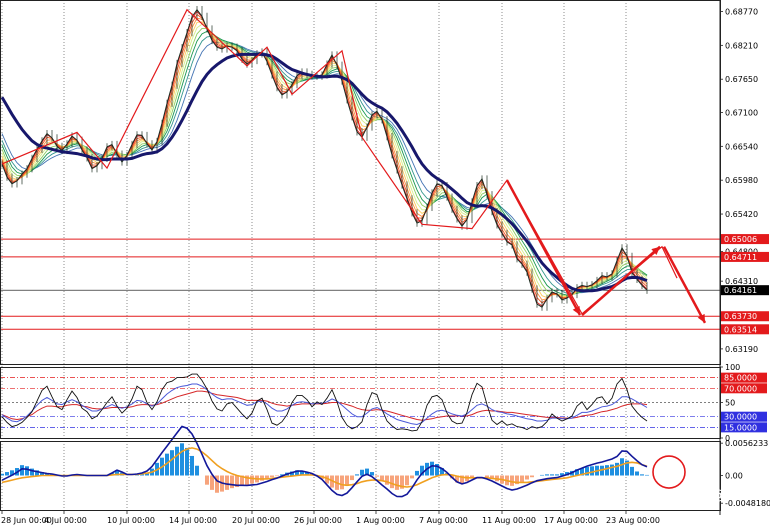  What do you see at coordinates (509, 520) in the screenshot?
I see `x-tick-label-8: 11 Aug 00:00` at bounding box center [509, 520].